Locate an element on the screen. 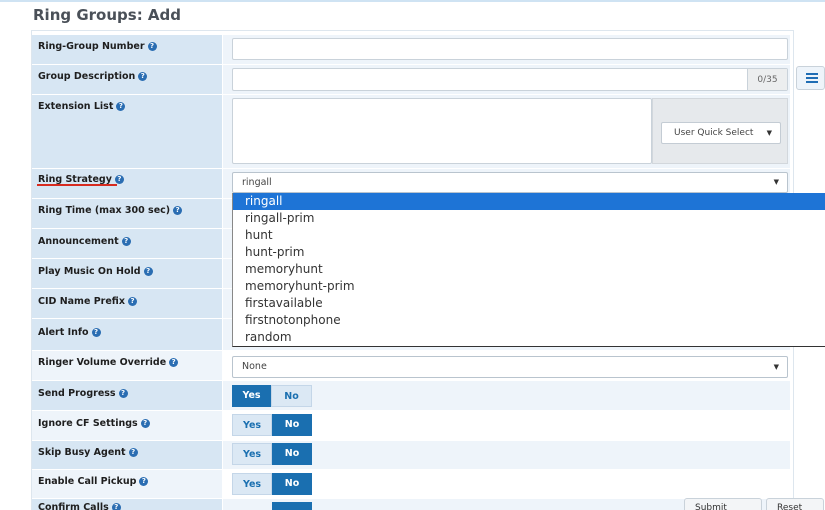 The height and width of the screenshot is (510, 825). user-quick-select: User Quick Select ▼ is located at coordinates (721, 133).